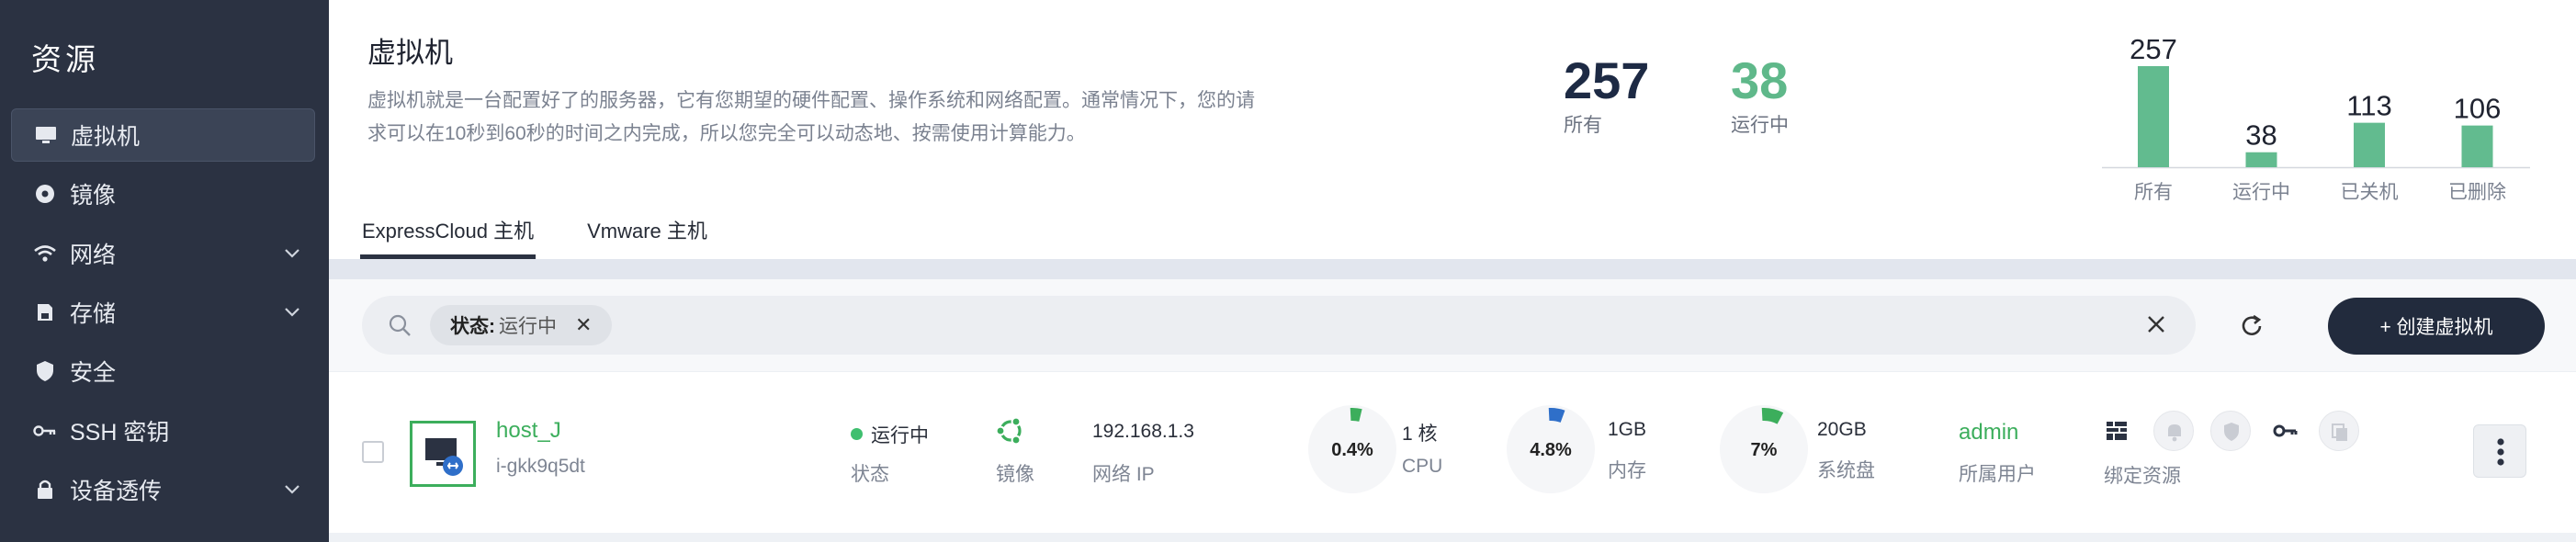 Image resolution: width=2576 pixels, height=542 pixels. Describe the element at coordinates (163, 193) in the screenshot. I see `sidebar-item-images: 镜像` at that location.